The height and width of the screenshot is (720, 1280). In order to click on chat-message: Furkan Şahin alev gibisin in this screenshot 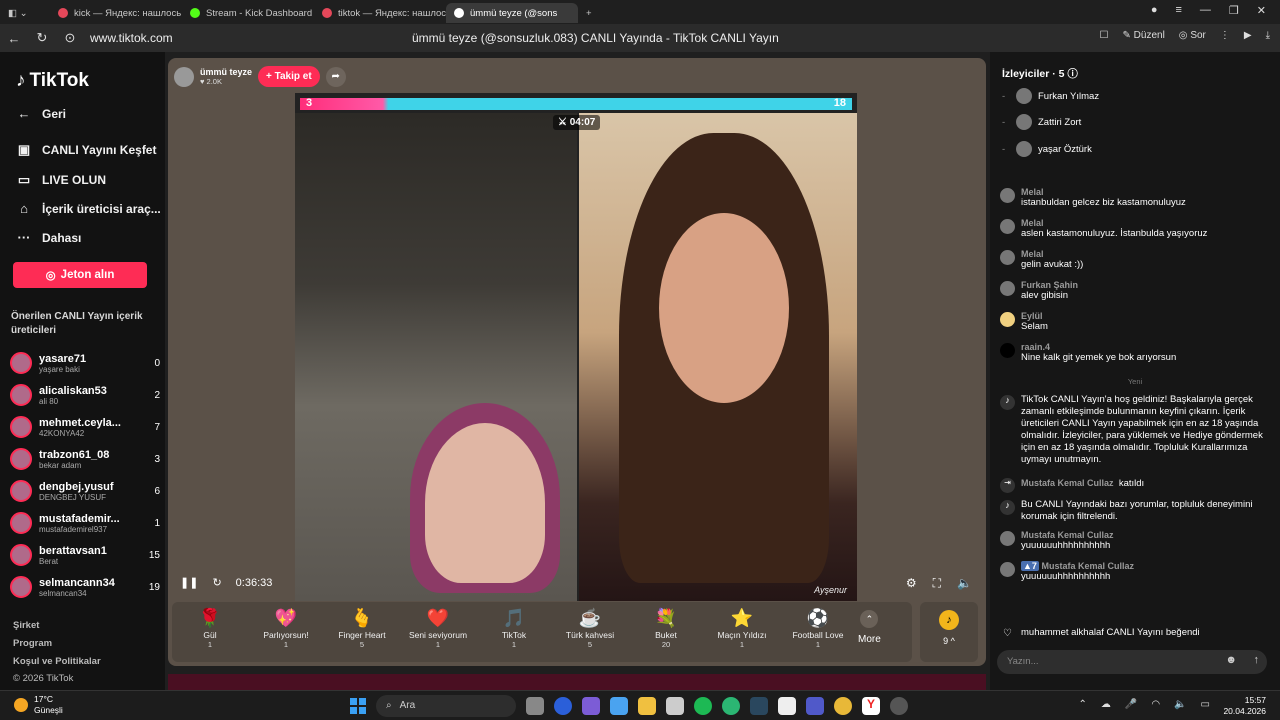, I will do `click(1132, 291)`.